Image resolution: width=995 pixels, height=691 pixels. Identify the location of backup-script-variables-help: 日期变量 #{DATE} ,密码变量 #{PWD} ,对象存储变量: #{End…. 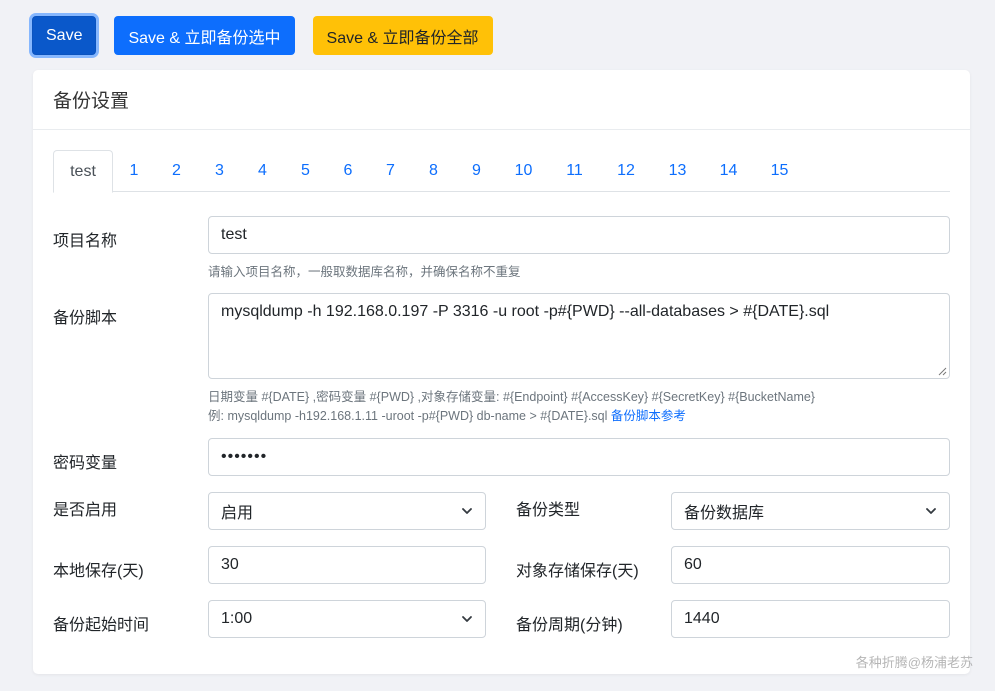
(511, 397).